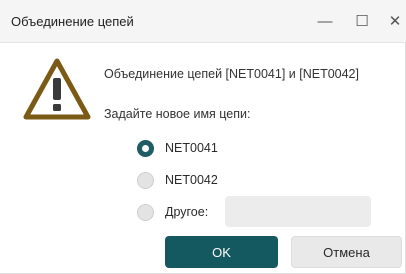 Image resolution: width=406 pixels, height=274 pixels. I want to click on option-net0042: NET0042, so click(177, 180).